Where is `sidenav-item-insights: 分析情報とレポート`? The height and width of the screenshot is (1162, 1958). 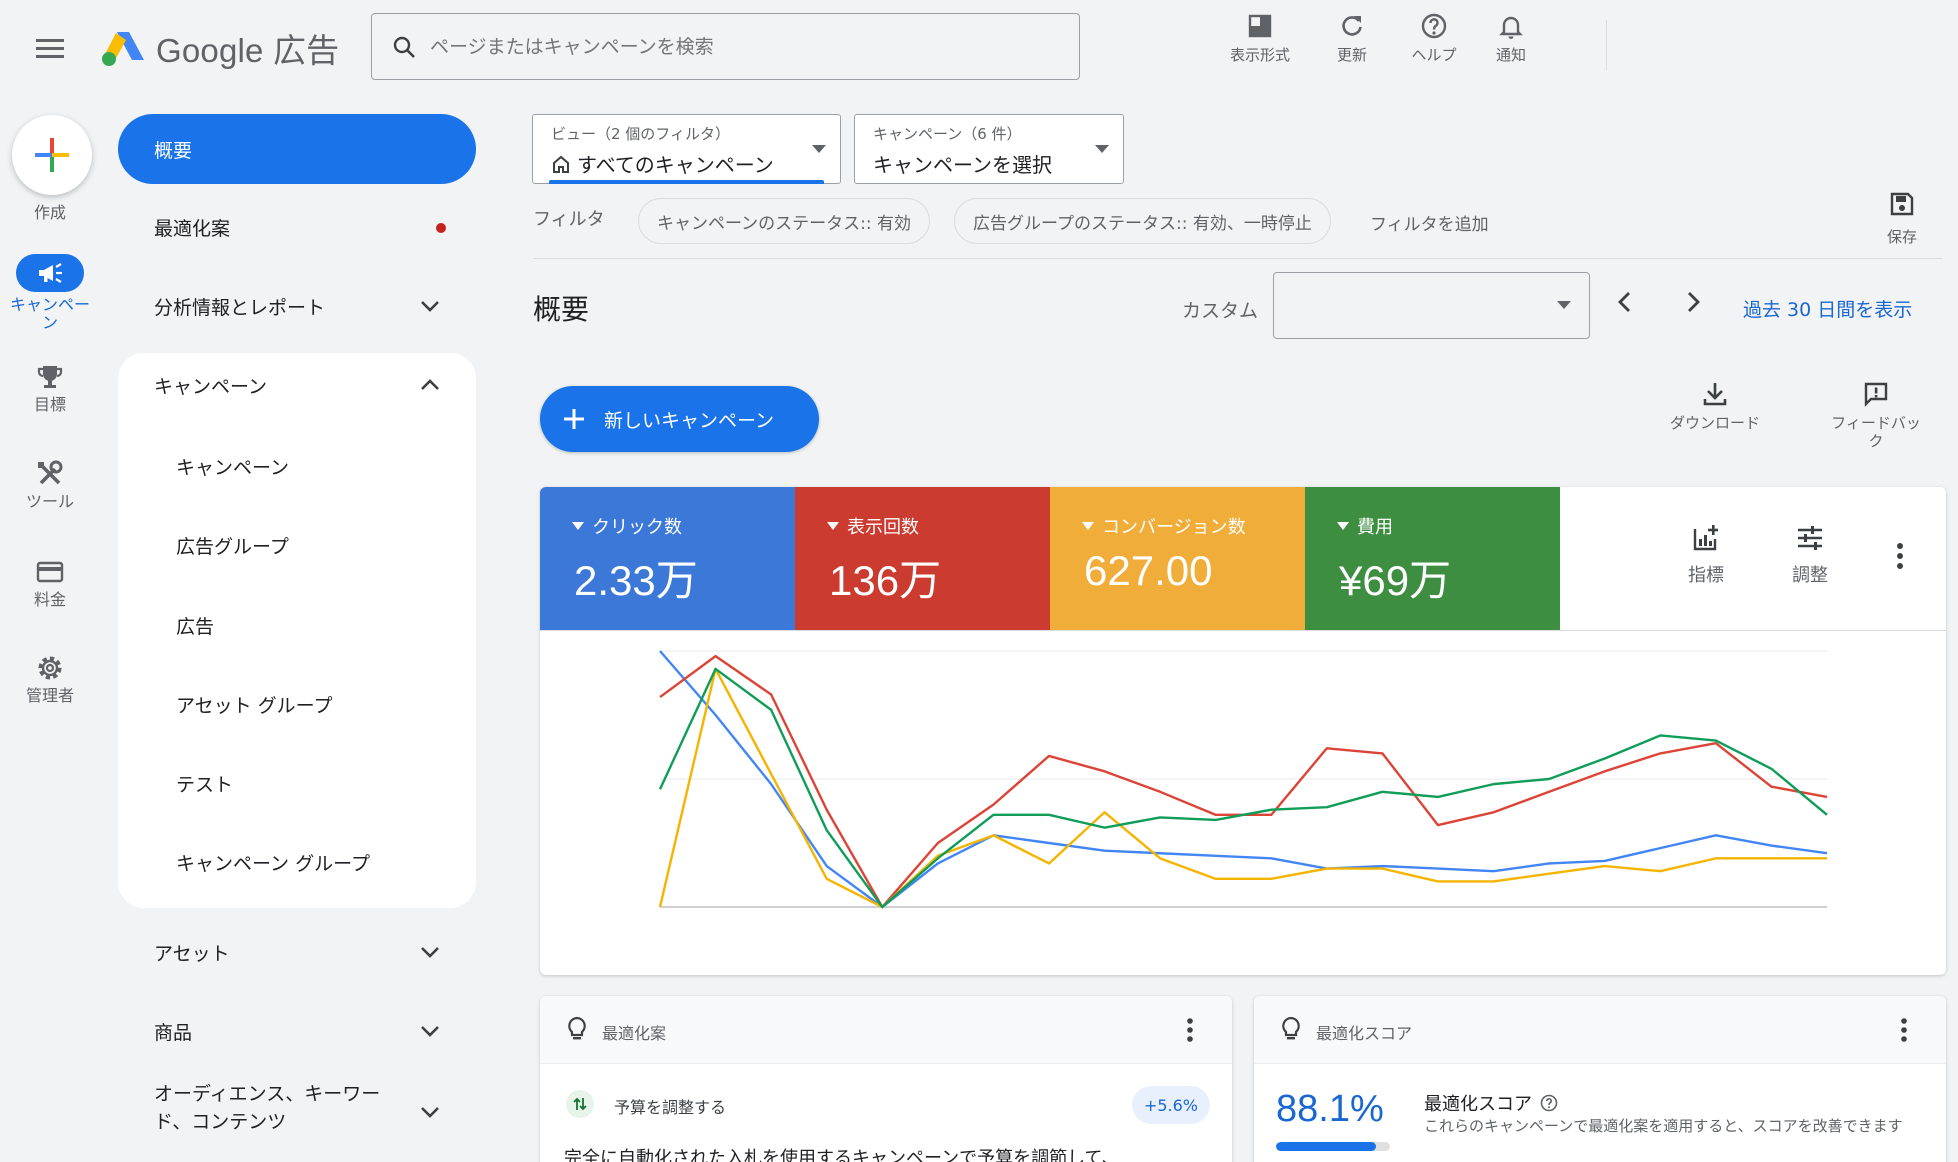 sidenav-item-insights: 分析情報とレポート is located at coordinates (297, 306).